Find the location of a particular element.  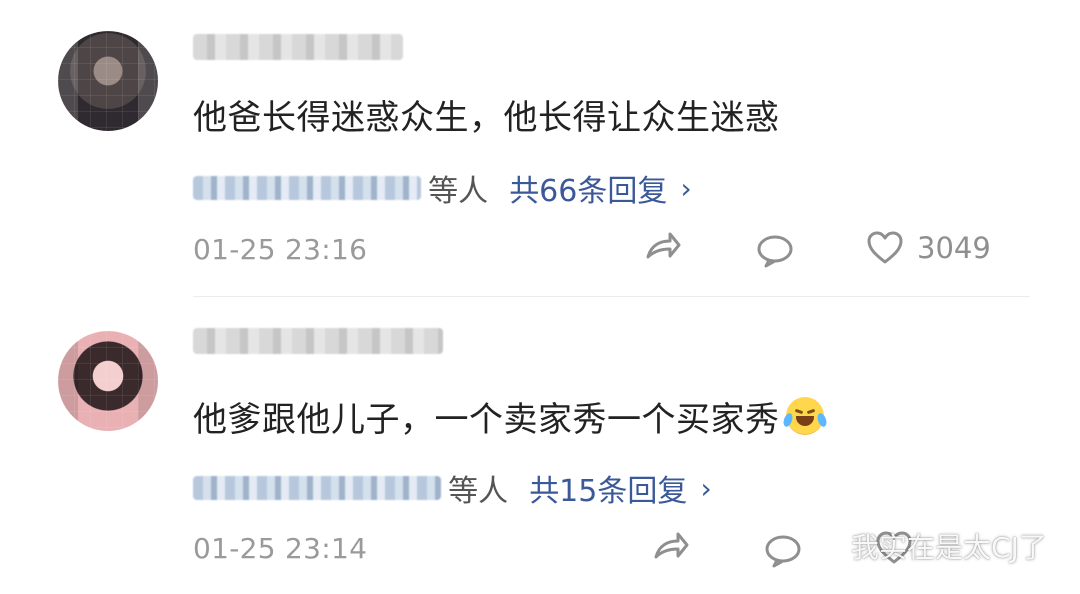

reply-summary: 等人 共66条回复 › is located at coordinates (442, 187).